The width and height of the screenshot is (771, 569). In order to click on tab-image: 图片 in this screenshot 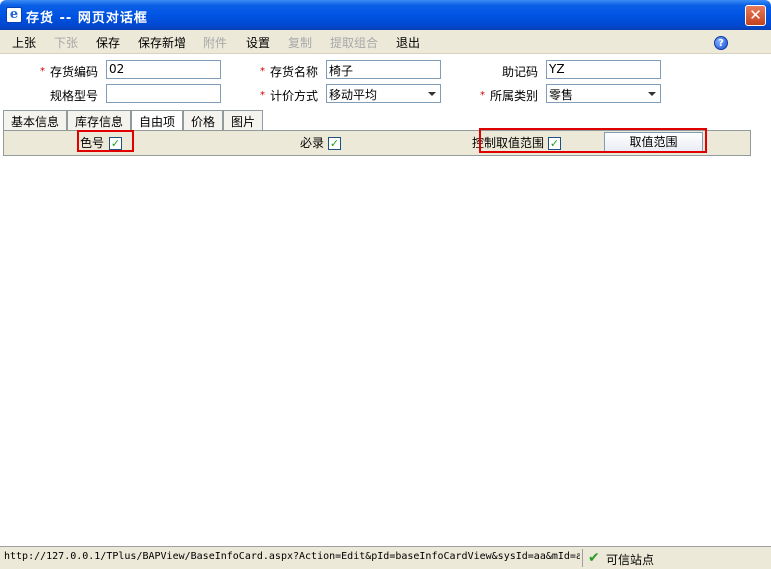, I will do `click(243, 120)`.